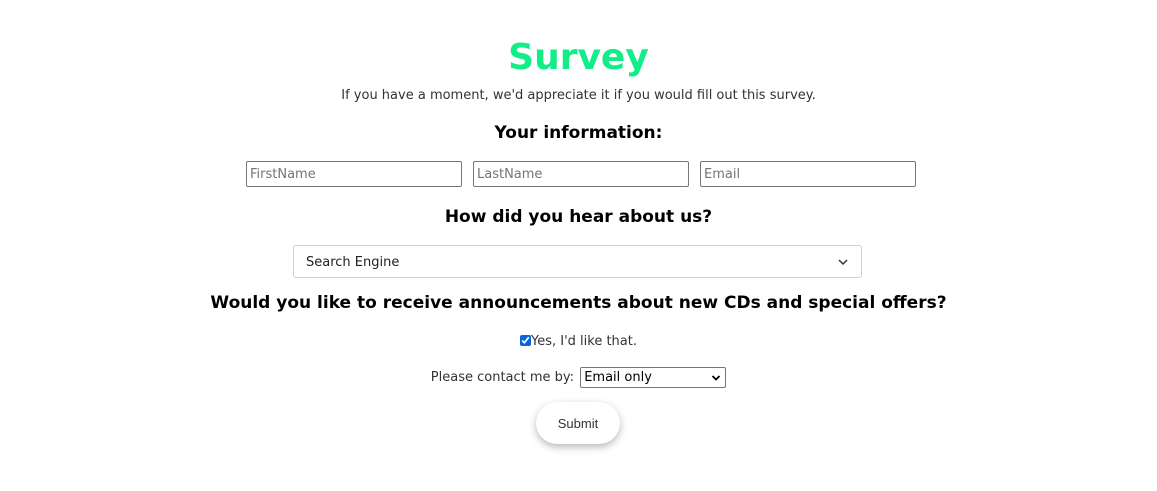 This screenshot has height=491, width=1157. Describe the element at coordinates (584, 341) in the screenshot. I see `announce-checkbox-label: Yes, I'd like that.` at that location.